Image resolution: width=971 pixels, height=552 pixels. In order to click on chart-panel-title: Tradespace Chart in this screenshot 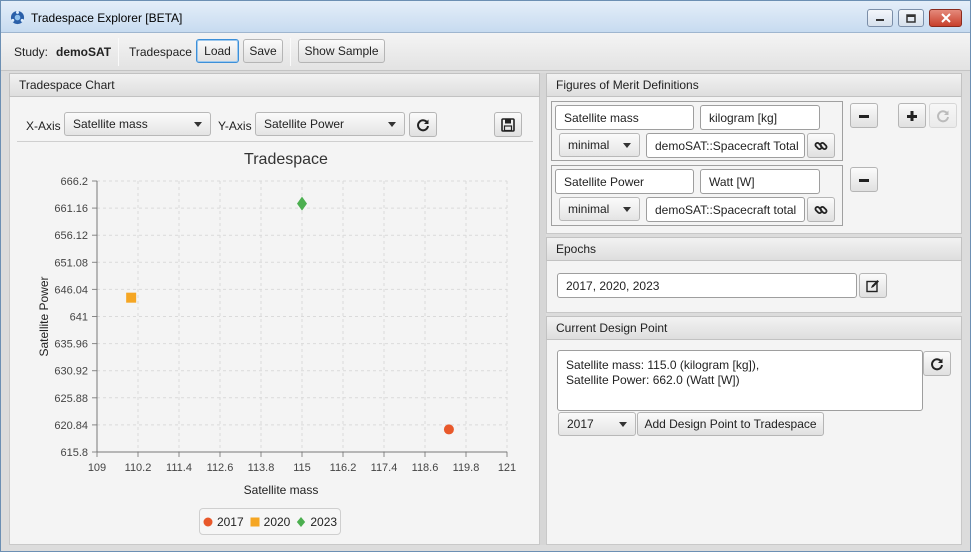, I will do `click(67, 85)`.